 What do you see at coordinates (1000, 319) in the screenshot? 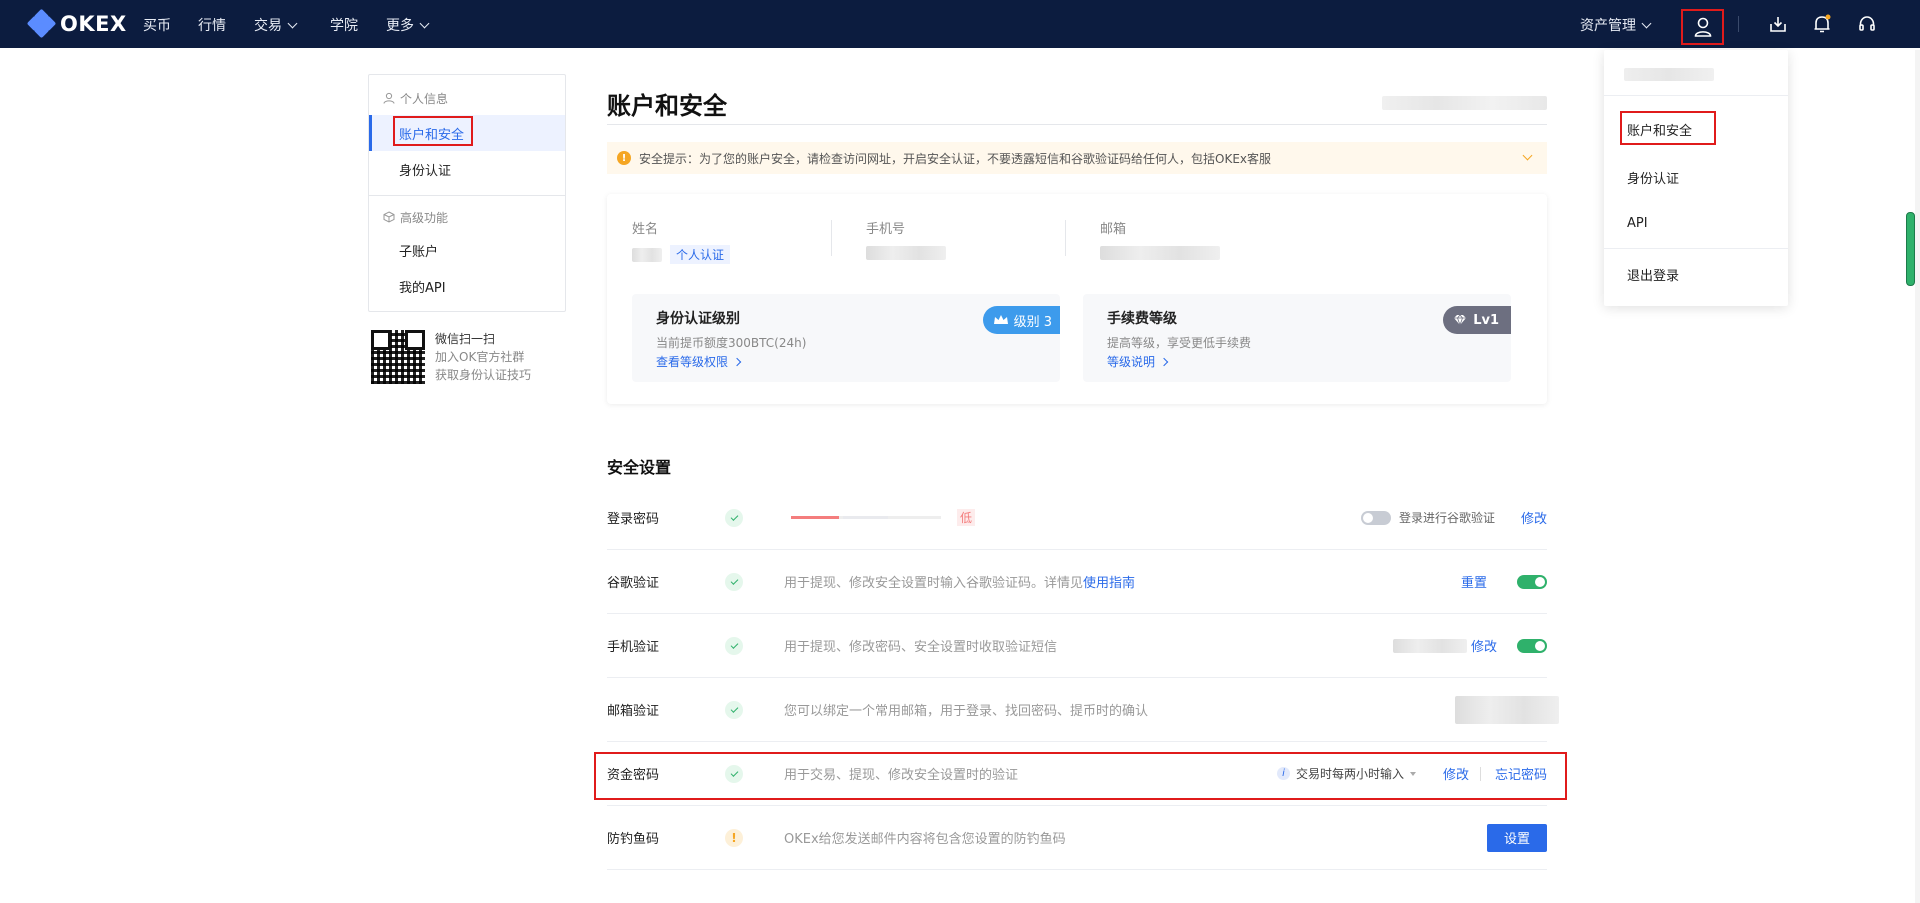
I see `crown-icon` at bounding box center [1000, 319].